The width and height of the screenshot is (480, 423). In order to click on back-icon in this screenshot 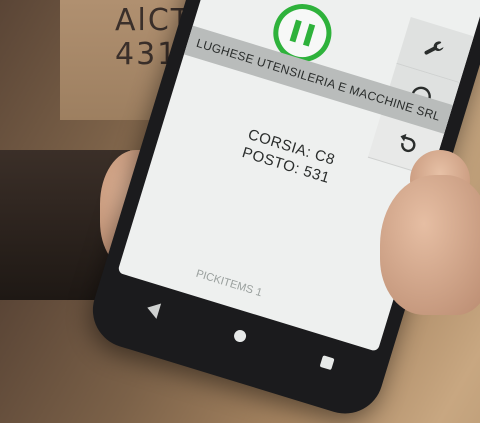, I will do `click(153, 309)`.